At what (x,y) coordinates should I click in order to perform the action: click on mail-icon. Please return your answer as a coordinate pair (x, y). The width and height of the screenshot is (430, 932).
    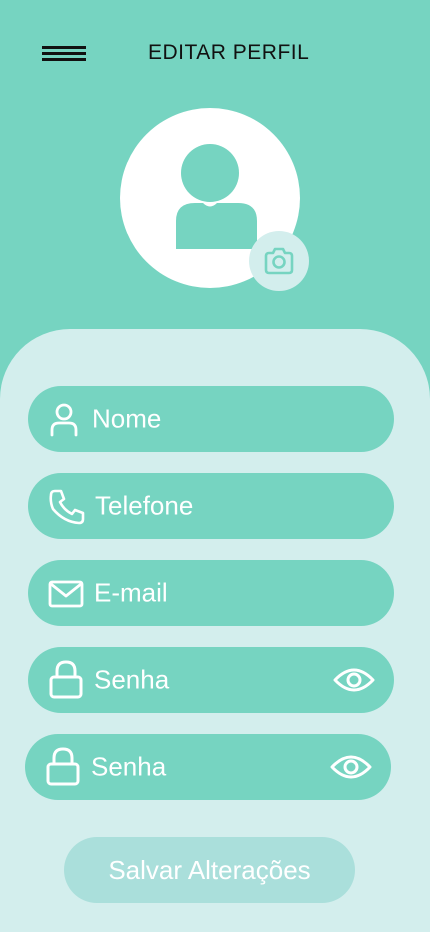
    Looking at the image, I should click on (66, 594).